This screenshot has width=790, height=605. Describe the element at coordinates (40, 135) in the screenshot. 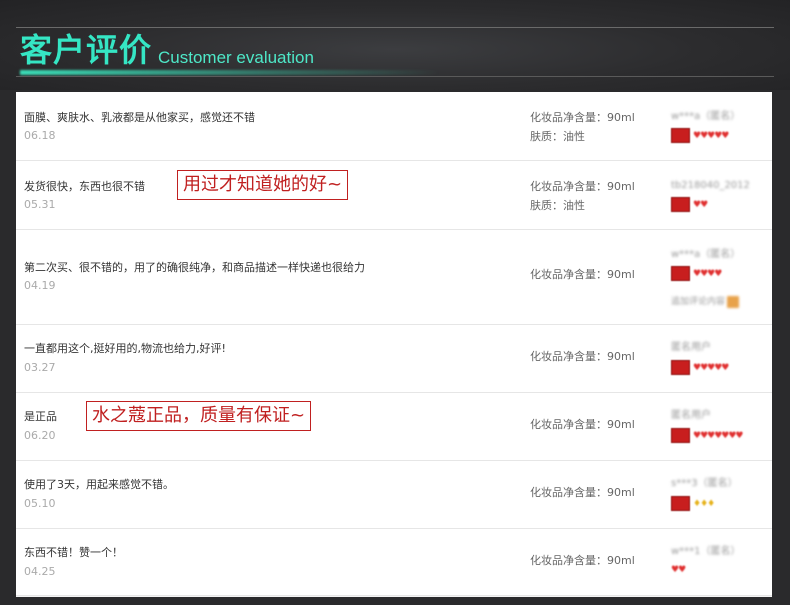

I see `review-date: 06.18` at that location.